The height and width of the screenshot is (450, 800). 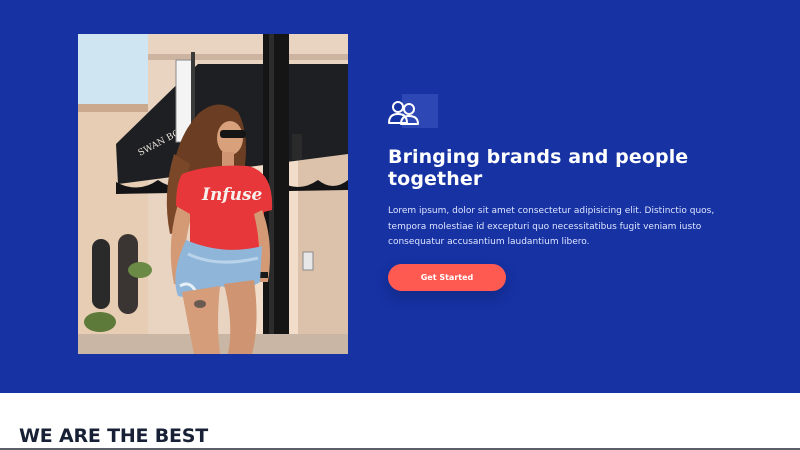 What do you see at coordinates (403, 113) in the screenshot?
I see `people-icon` at bounding box center [403, 113].